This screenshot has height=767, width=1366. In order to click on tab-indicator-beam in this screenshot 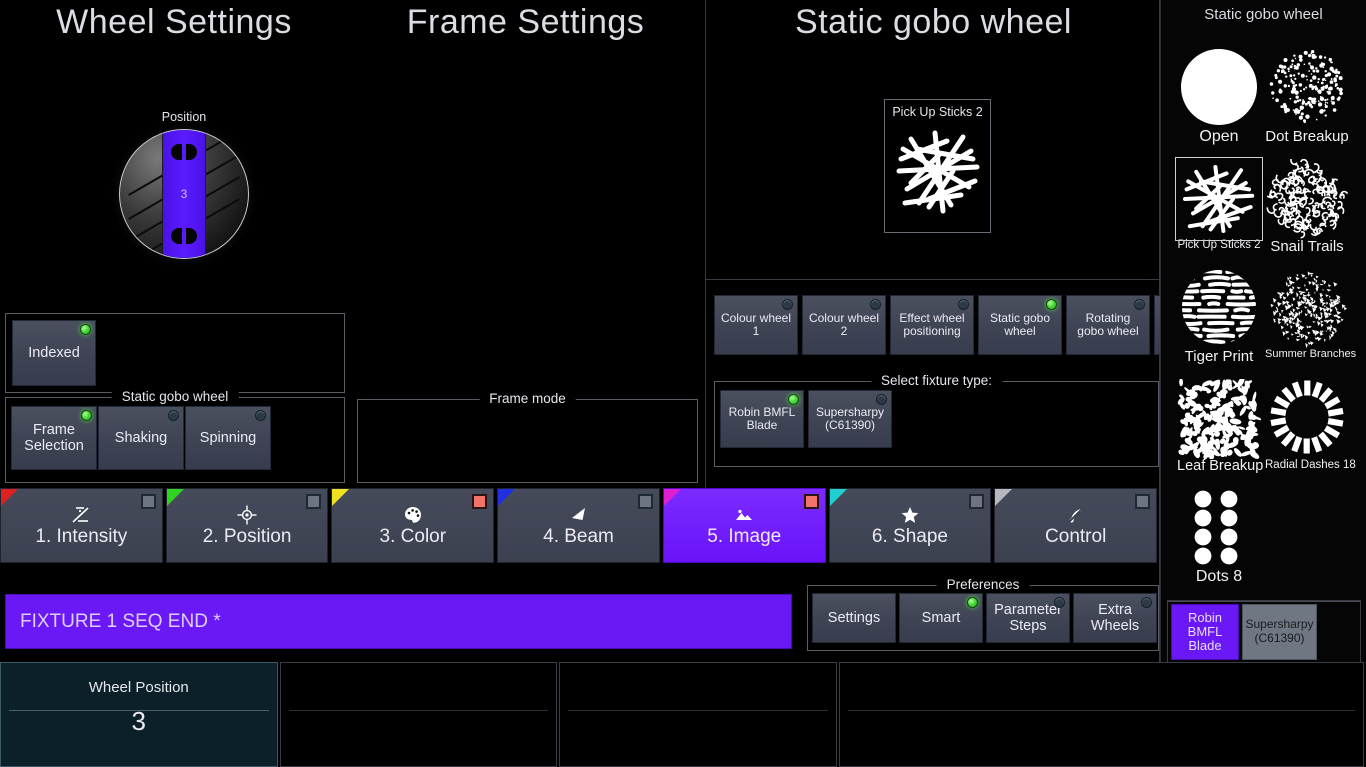, I will do `click(645, 501)`.